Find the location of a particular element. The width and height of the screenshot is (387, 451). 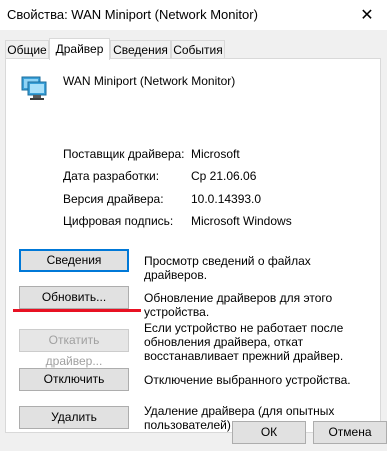

highlight-underline is located at coordinates (77, 310).